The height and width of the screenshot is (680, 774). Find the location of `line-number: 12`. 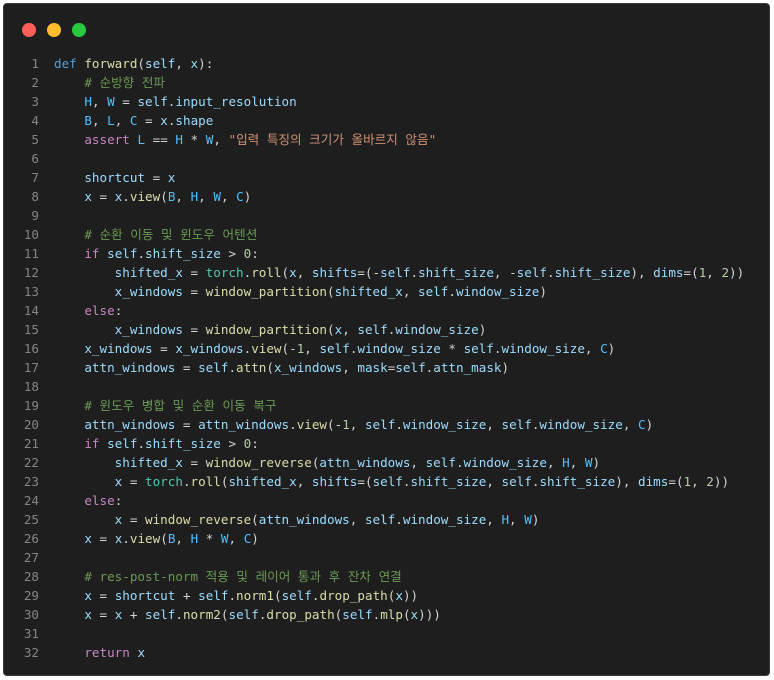

line-number: 12 is located at coordinates (31, 272).